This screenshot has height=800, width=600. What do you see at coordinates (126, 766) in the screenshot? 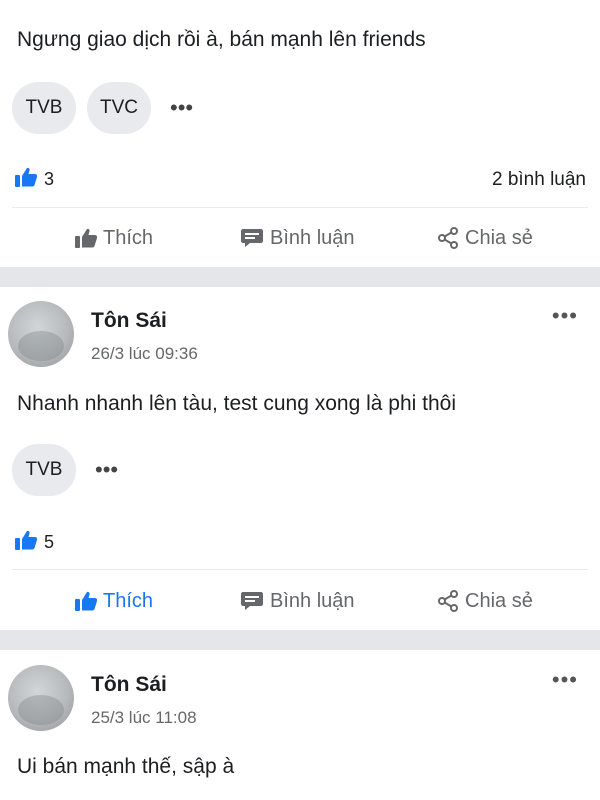
I see `post-text: Ui bán mạnh thế, sập à` at bounding box center [126, 766].